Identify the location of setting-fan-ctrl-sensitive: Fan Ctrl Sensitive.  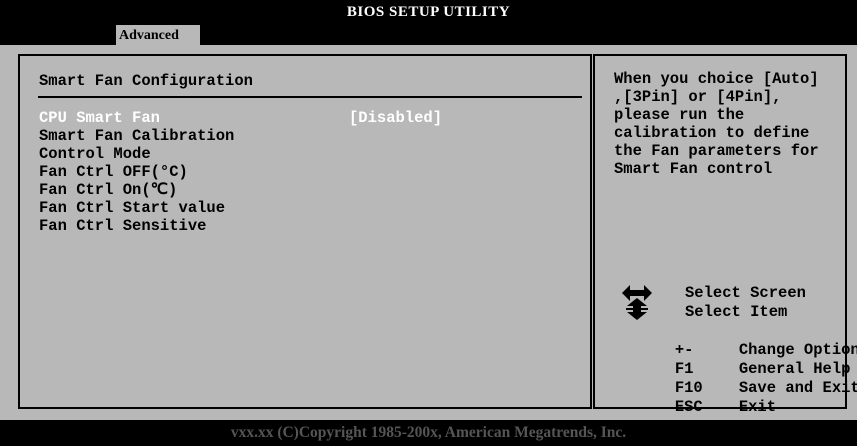
(122, 226).